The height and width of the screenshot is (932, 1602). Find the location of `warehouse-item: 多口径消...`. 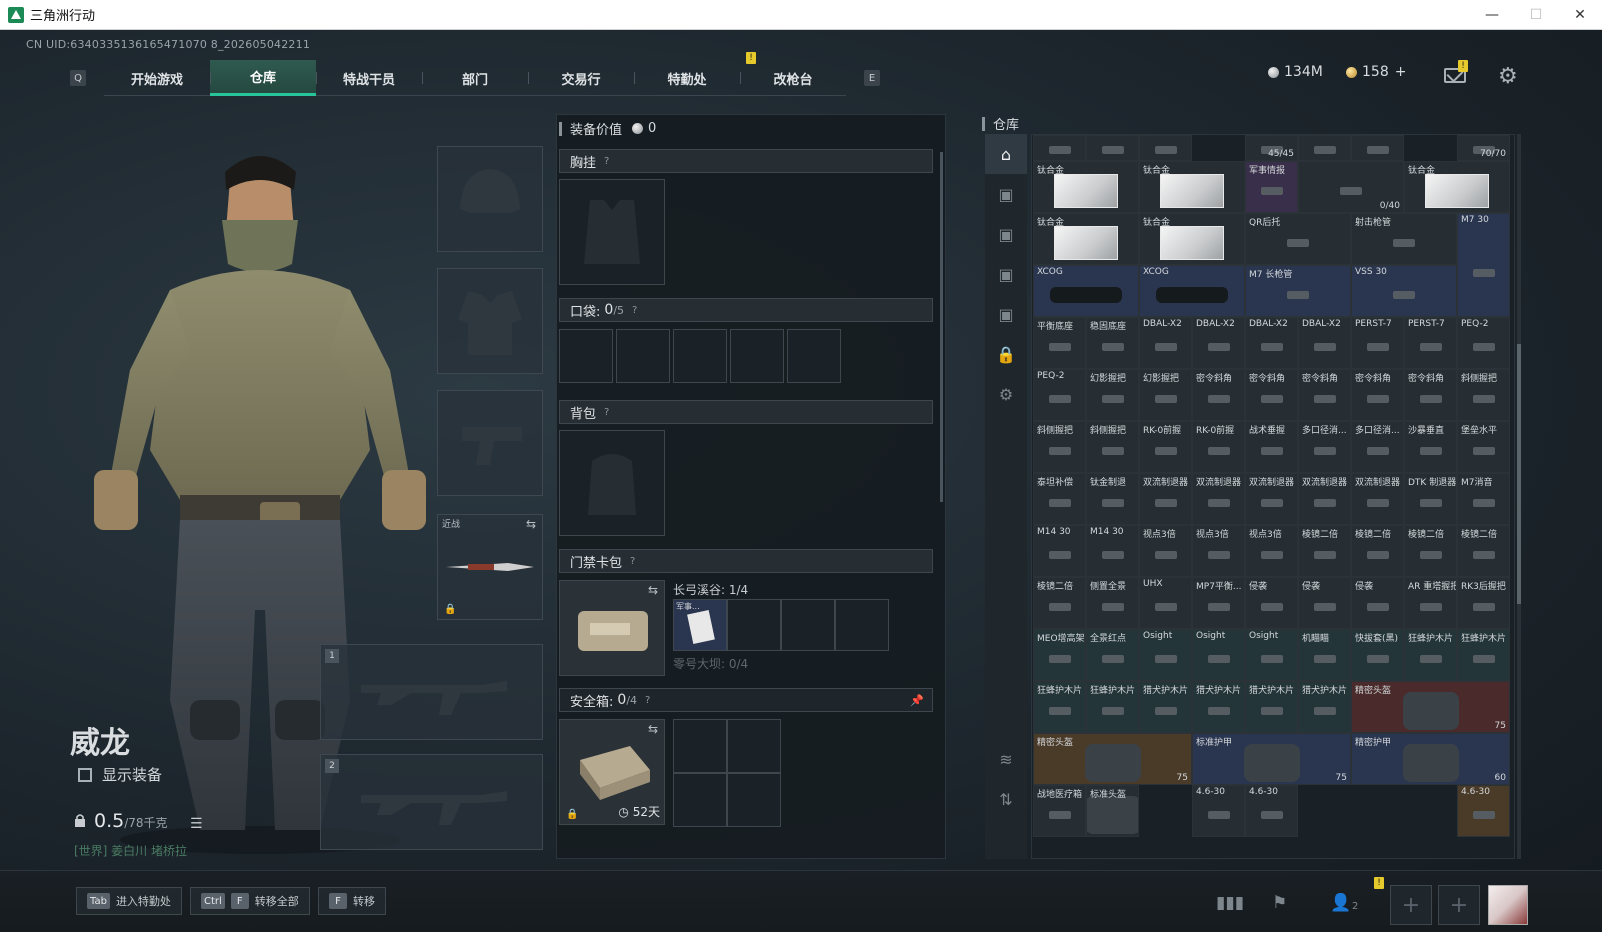

warehouse-item: 多口径消... is located at coordinates (1324, 447).